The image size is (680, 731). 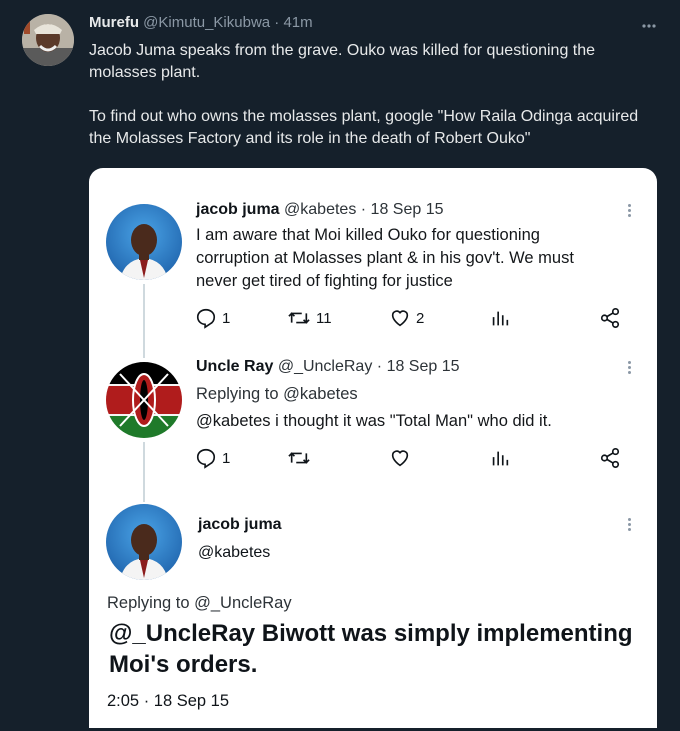 What do you see at coordinates (297, 22) in the screenshot?
I see `tweet-time: 41m` at bounding box center [297, 22].